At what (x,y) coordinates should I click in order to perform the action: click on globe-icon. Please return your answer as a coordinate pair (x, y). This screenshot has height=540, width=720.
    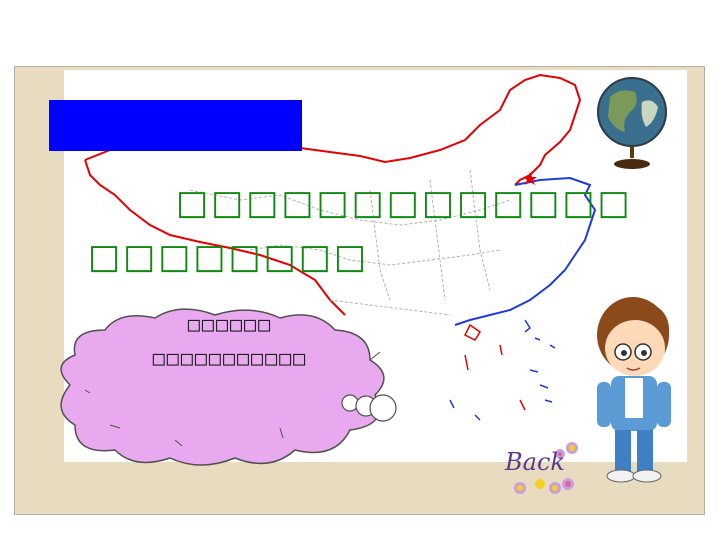
    Looking at the image, I should click on (632, 123).